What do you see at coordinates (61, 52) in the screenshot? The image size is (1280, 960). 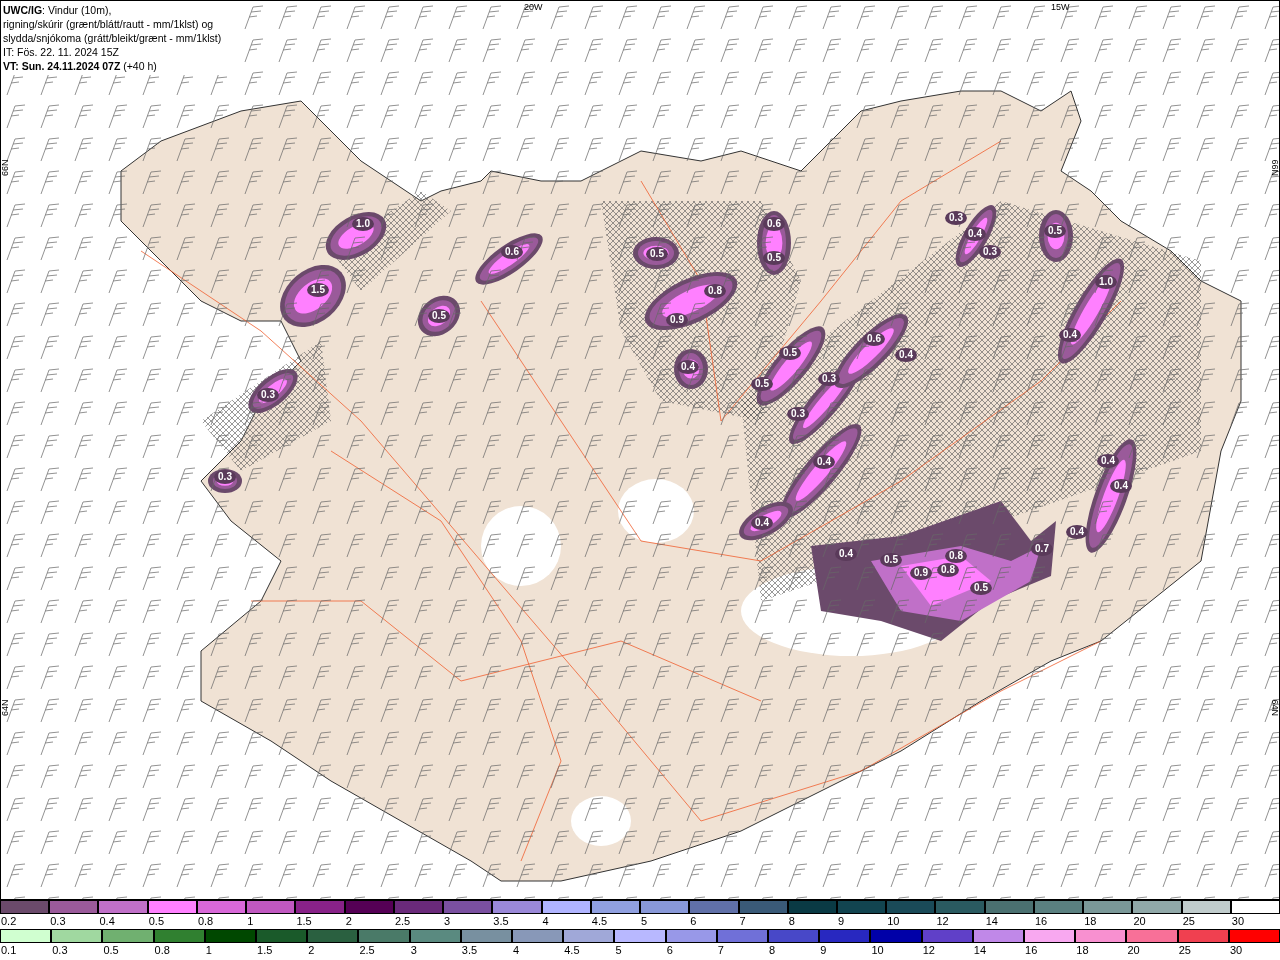 I see `map-caption-line: IT: Fös. 22. 11. 2024 15Z` at bounding box center [61, 52].